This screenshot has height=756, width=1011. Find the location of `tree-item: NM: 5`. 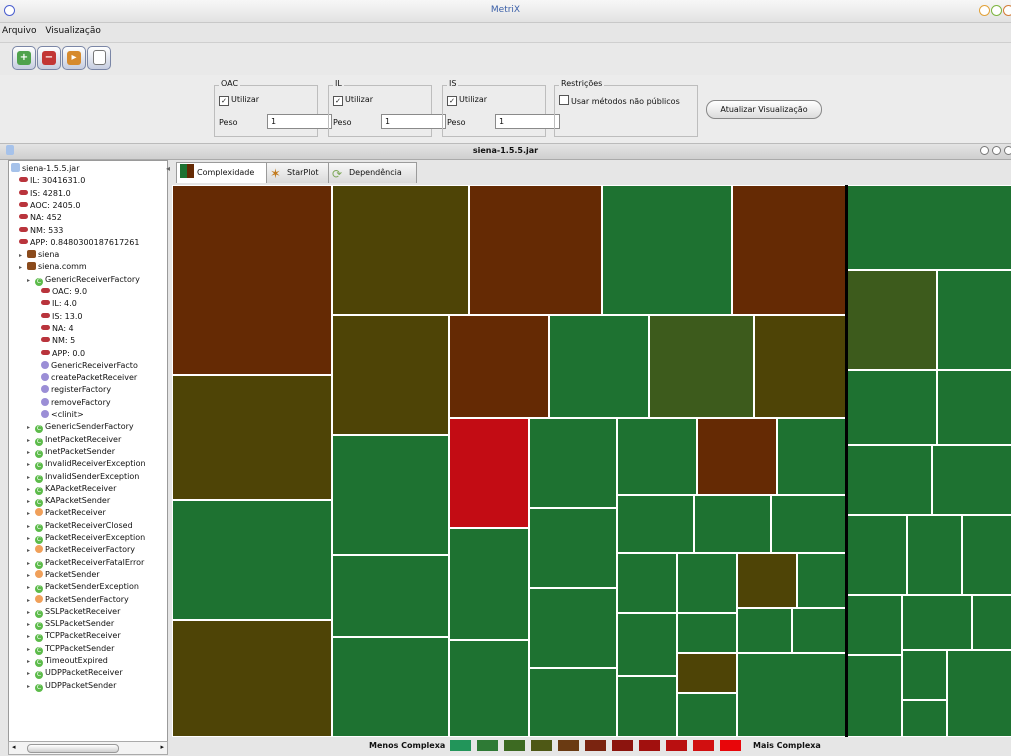

tree-item: NM: 5 is located at coordinates (58, 340).